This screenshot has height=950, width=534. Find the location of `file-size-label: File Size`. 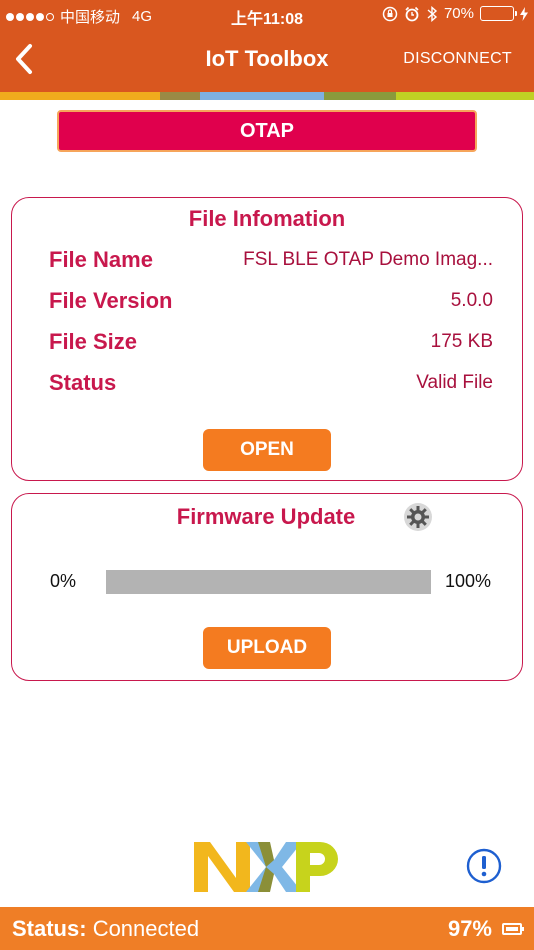

file-size-label: File Size is located at coordinates (93, 341).